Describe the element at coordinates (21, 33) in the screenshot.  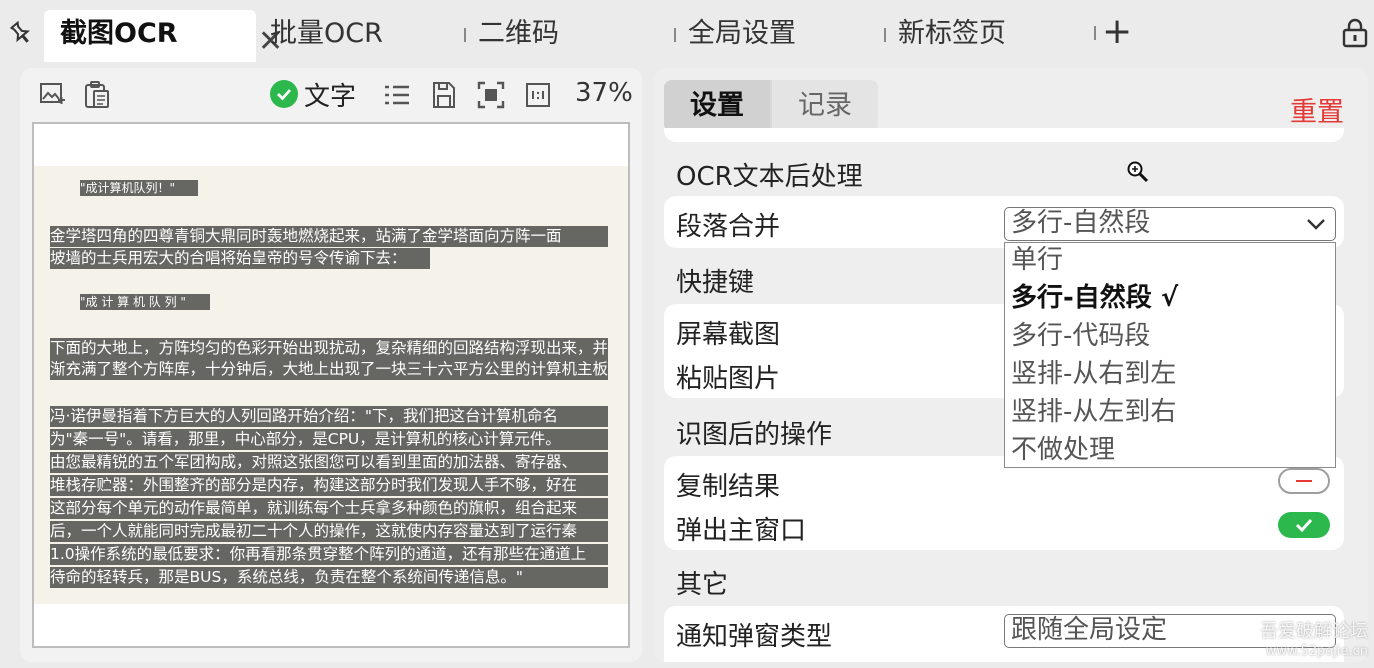
I see `pin-icon` at that location.